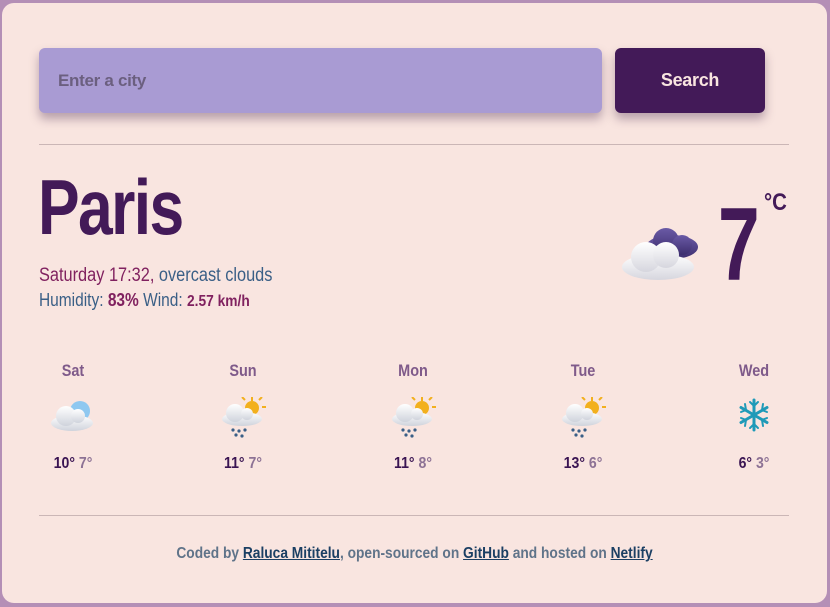 This screenshot has width=830, height=607. Describe the element at coordinates (583, 370) in the screenshot. I see `forecast-day-name: Tue` at that location.